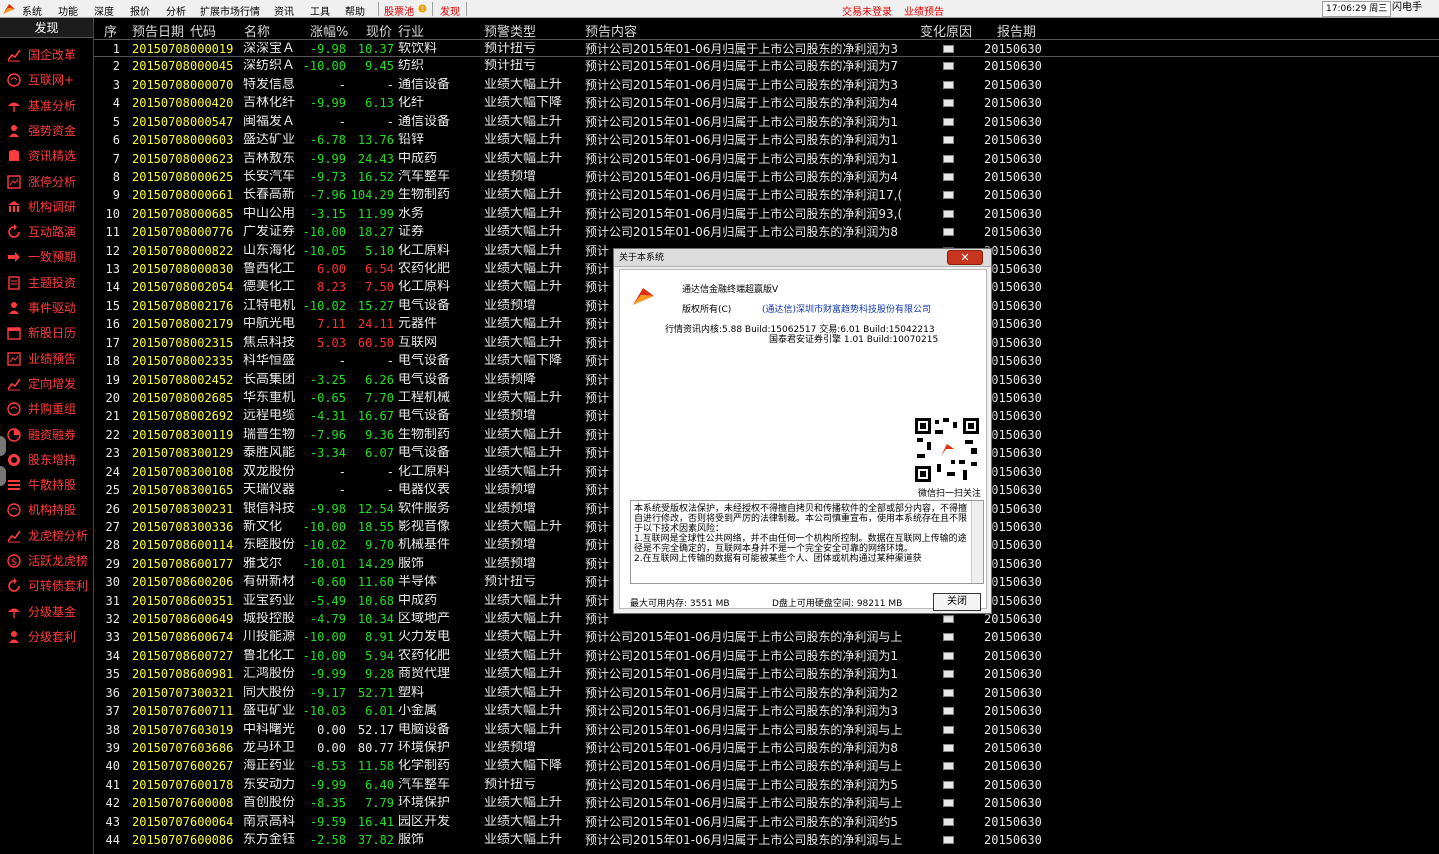 The height and width of the screenshot is (854, 1439). I want to click on sidebar-item: 股东增持, so click(48, 460).